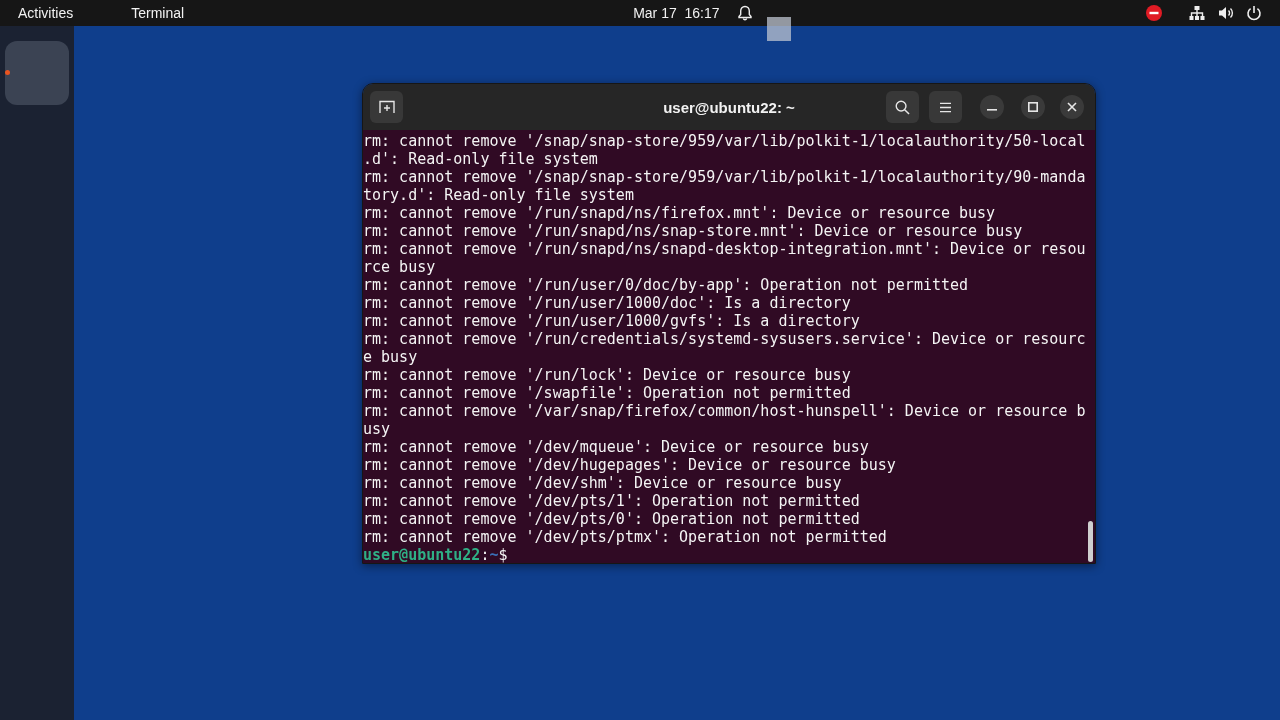  What do you see at coordinates (503, 554) in the screenshot?
I see `prompt-symbol: $` at bounding box center [503, 554].